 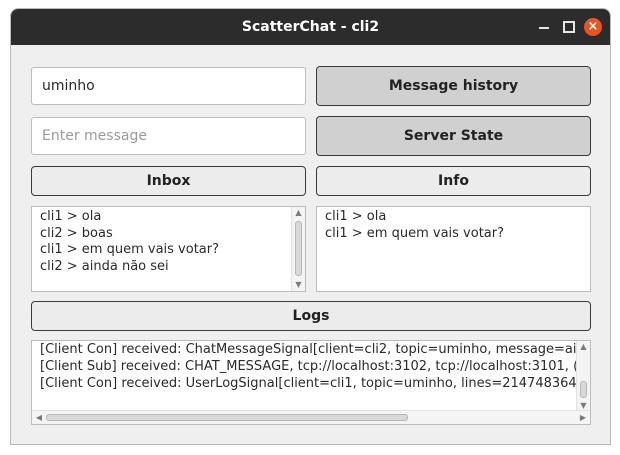 I want to click on maximize-icon, so click(x=569, y=27).